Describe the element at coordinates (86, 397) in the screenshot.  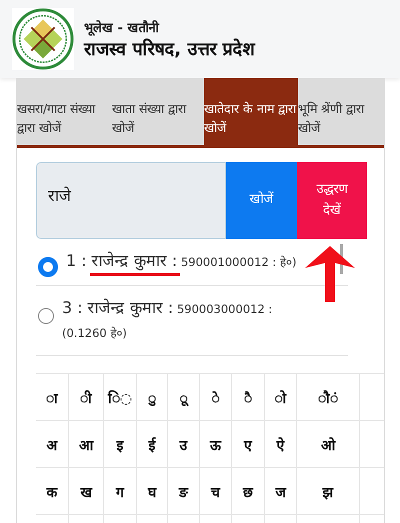
I see `key: ◌ी` at that location.